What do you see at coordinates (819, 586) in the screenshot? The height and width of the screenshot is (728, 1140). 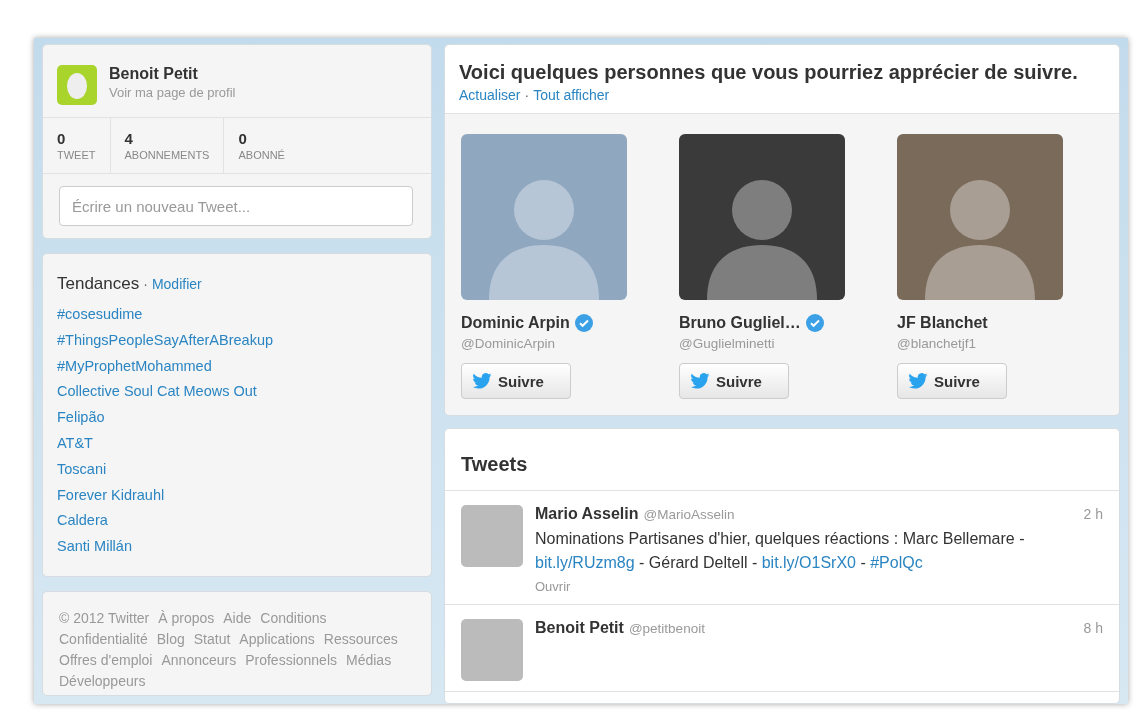 I see `open-link: Ouvrir` at bounding box center [819, 586].